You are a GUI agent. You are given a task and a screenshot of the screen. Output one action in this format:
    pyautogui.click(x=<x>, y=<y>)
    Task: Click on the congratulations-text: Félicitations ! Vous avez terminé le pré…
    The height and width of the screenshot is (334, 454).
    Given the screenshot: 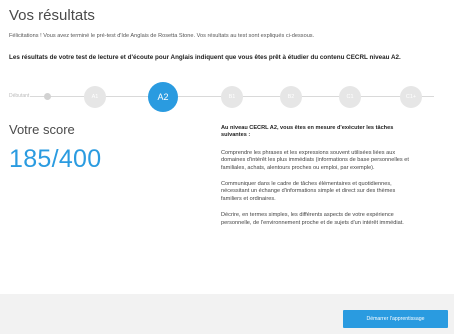 What is the action you would take?
    pyautogui.click(x=162, y=36)
    